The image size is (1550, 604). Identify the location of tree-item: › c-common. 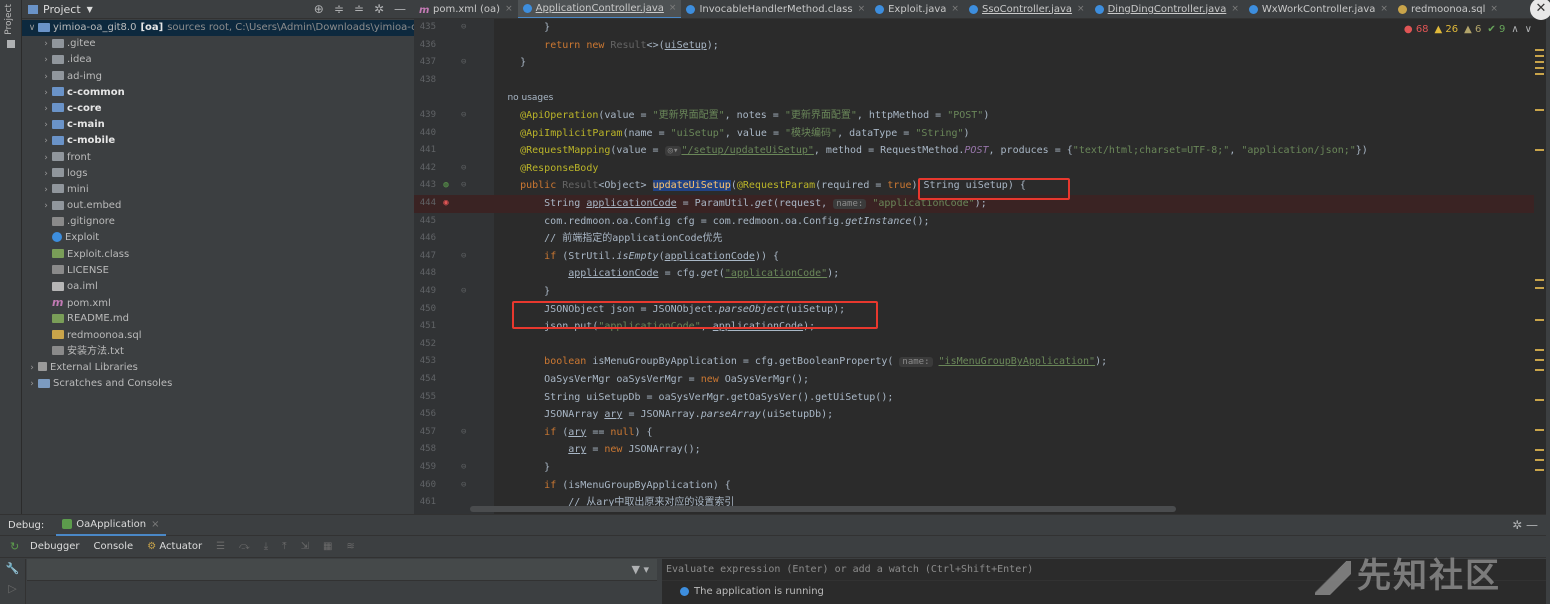
(218, 93).